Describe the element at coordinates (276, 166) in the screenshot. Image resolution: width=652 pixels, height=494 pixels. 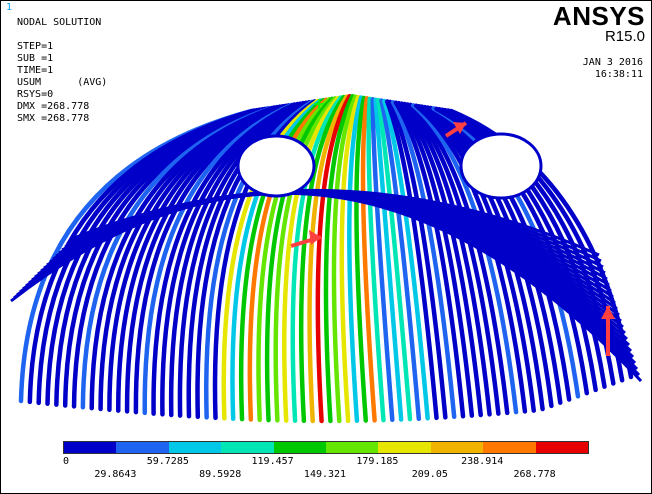
I see `left-opening` at that location.